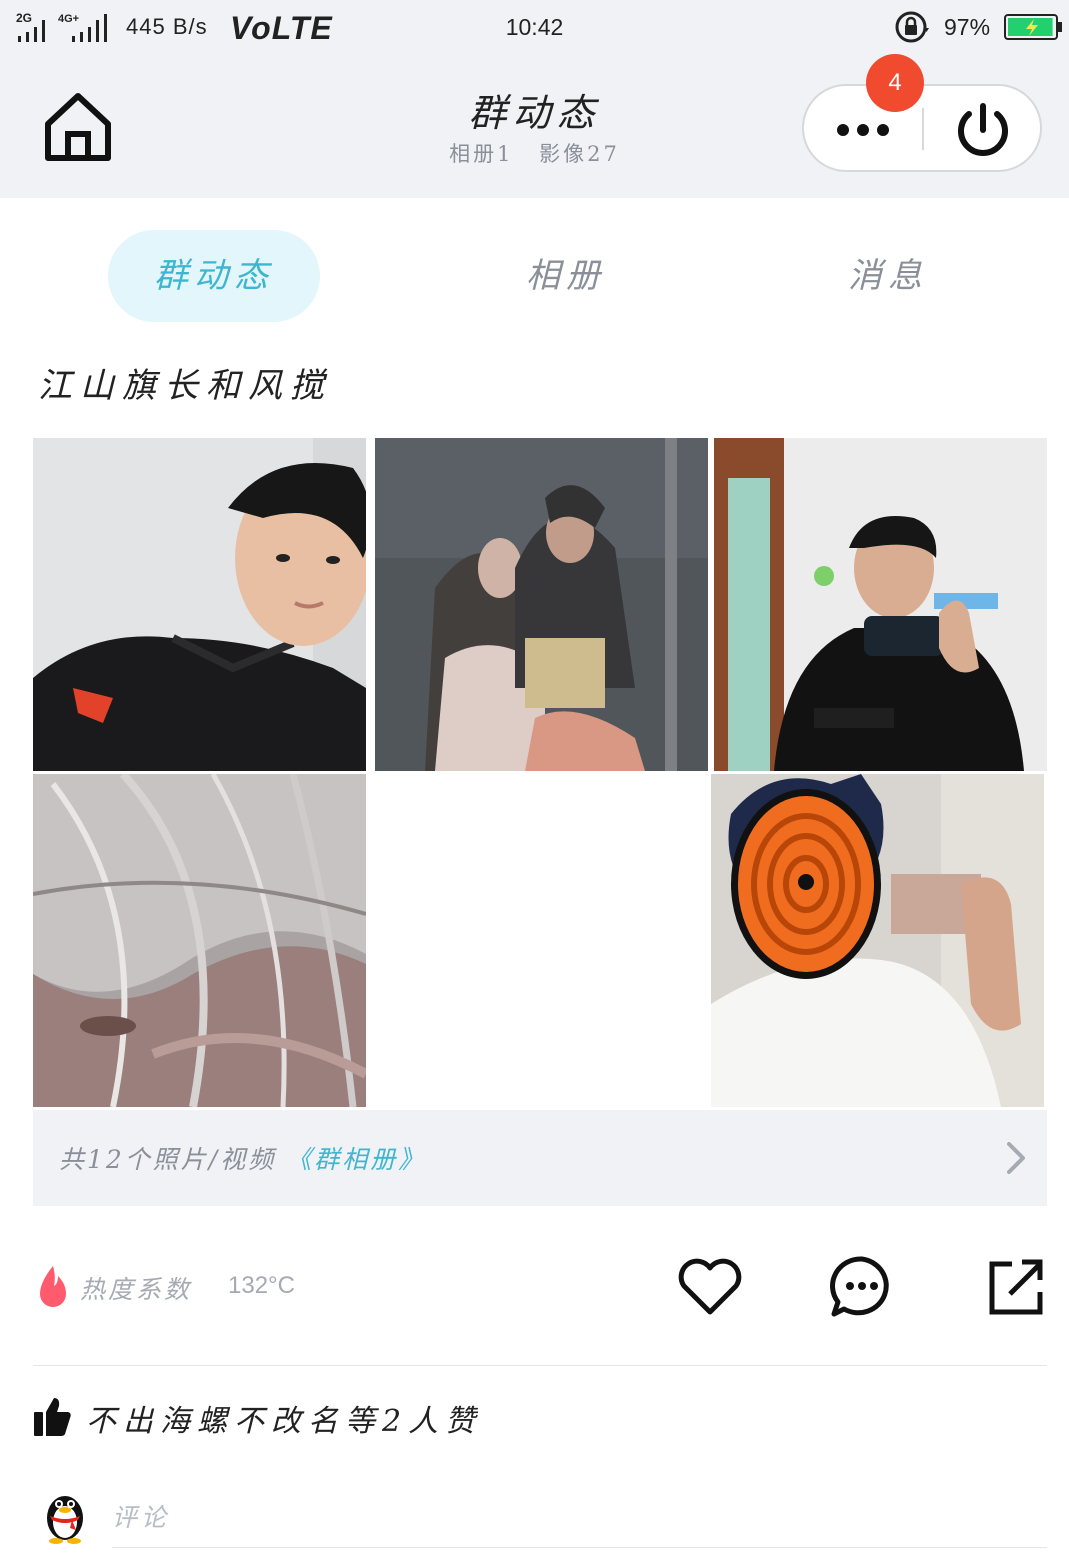 The image size is (1069, 1558). What do you see at coordinates (68, 19) in the screenshot?
I see `svg-text: 4G+` at bounding box center [68, 19].